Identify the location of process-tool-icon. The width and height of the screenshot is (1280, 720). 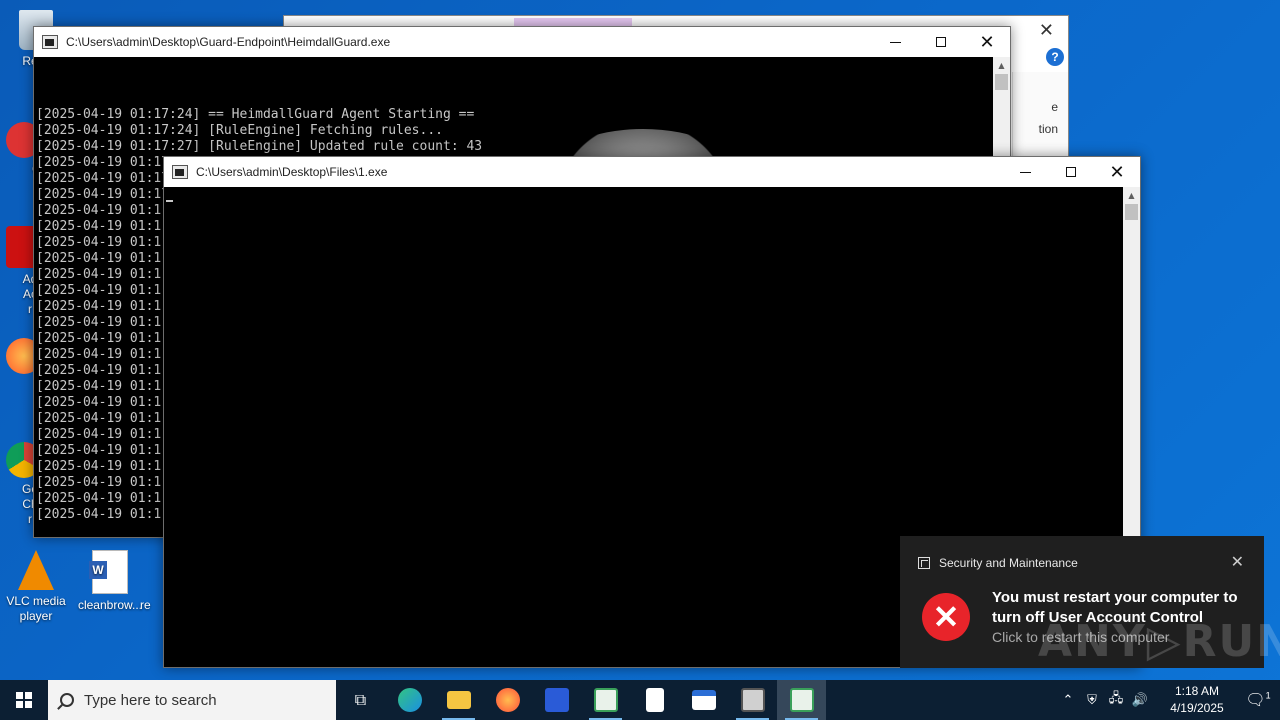
(752, 700).